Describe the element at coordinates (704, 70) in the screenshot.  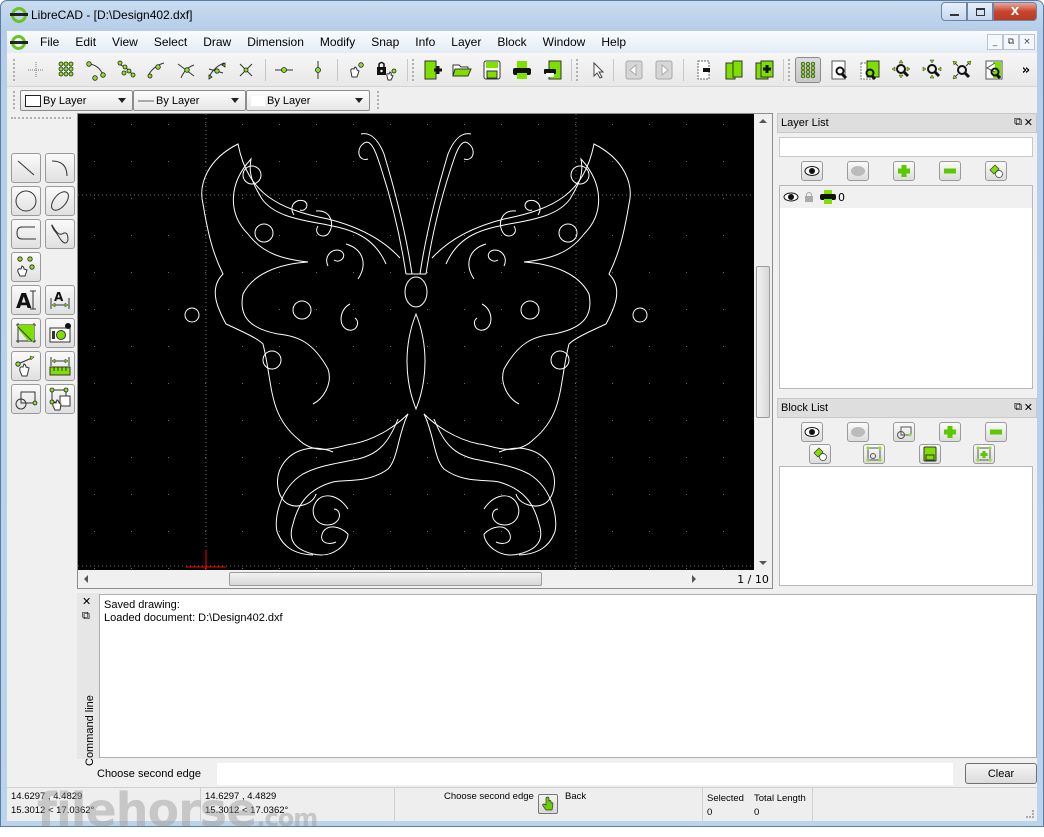
I see `close-window-button` at that location.